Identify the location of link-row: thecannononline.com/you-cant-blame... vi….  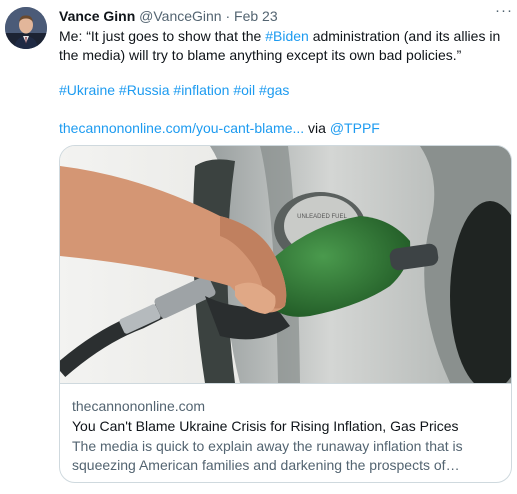
(219, 128).